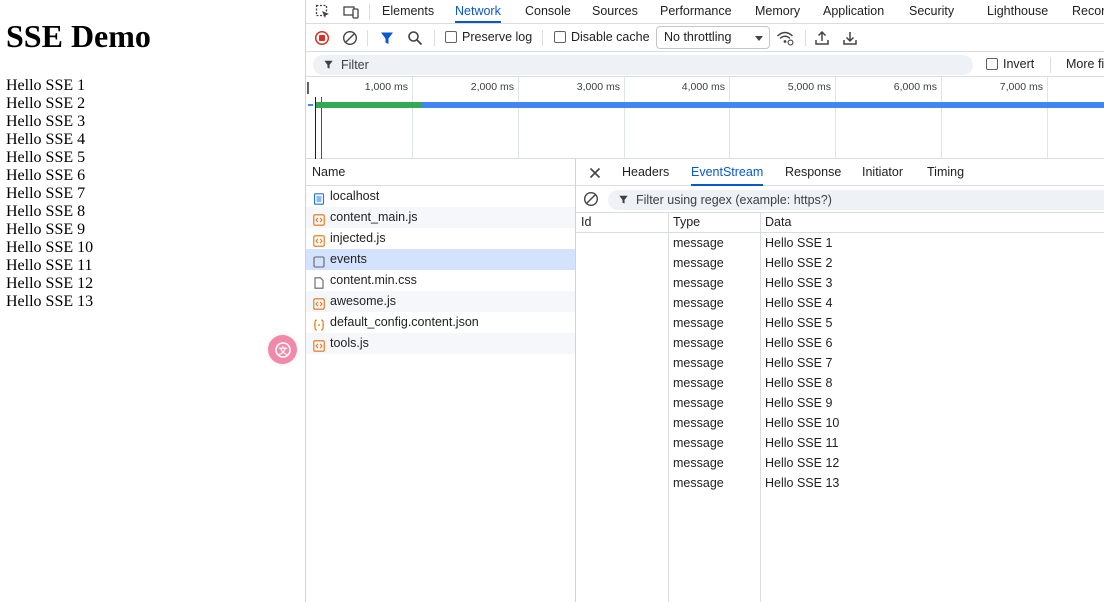 Image resolution: width=1104 pixels, height=602 pixels. What do you see at coordinates (440, 280) in the screenshot?
I see `request-row: content.min.css` at bounding box center [440, 280].